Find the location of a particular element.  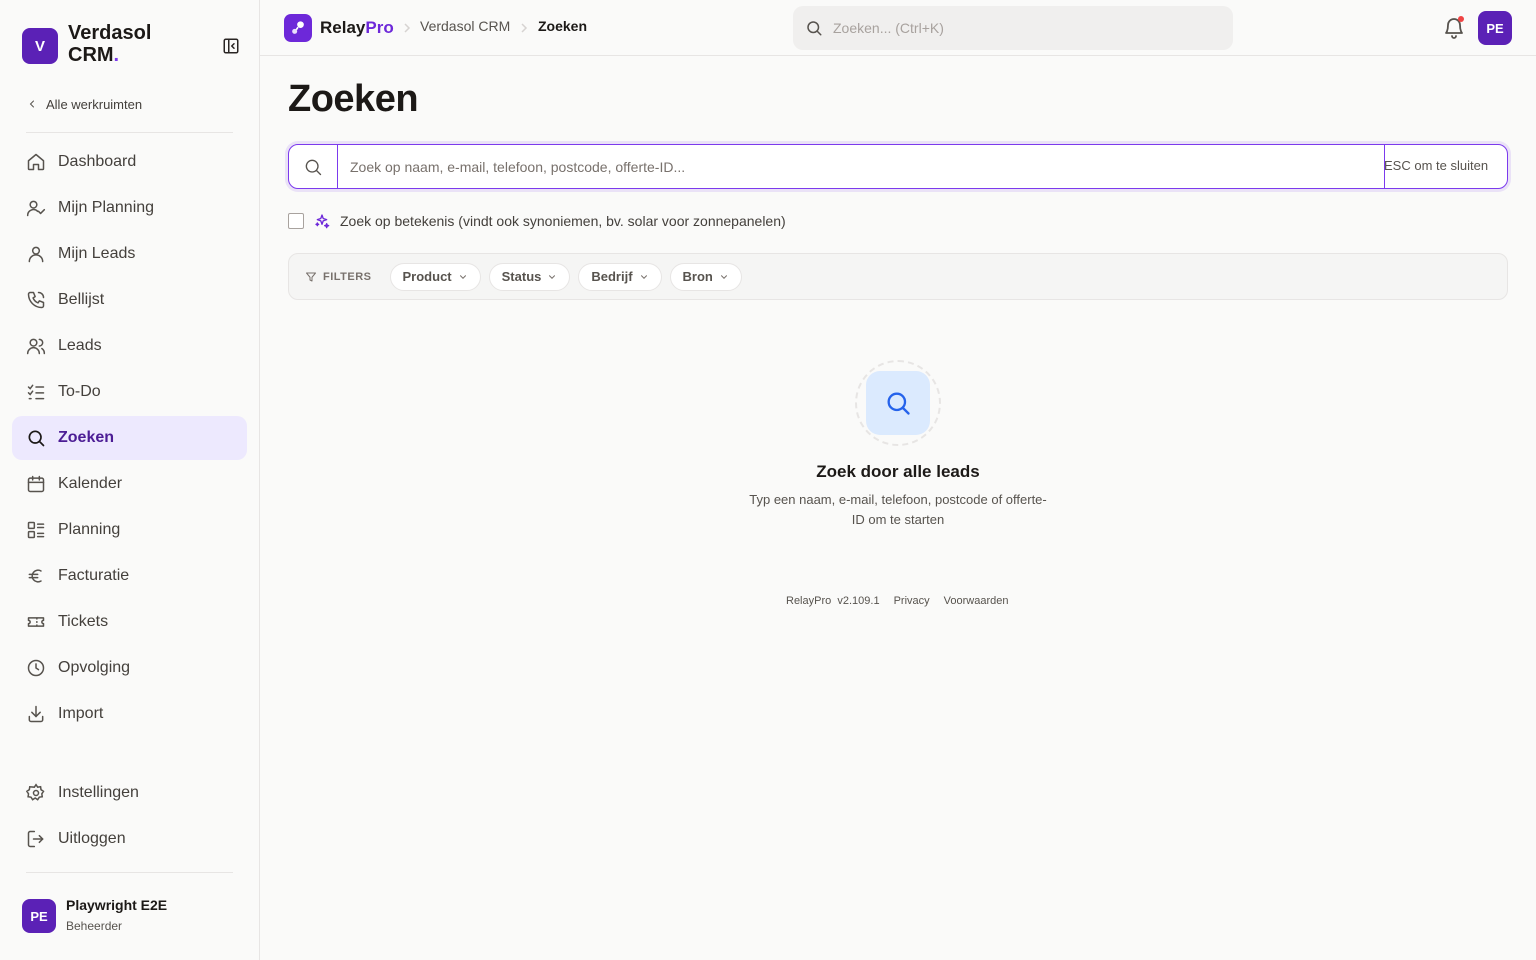

breadcrumb-current: Zoeken is located at coordinates (563, 26).